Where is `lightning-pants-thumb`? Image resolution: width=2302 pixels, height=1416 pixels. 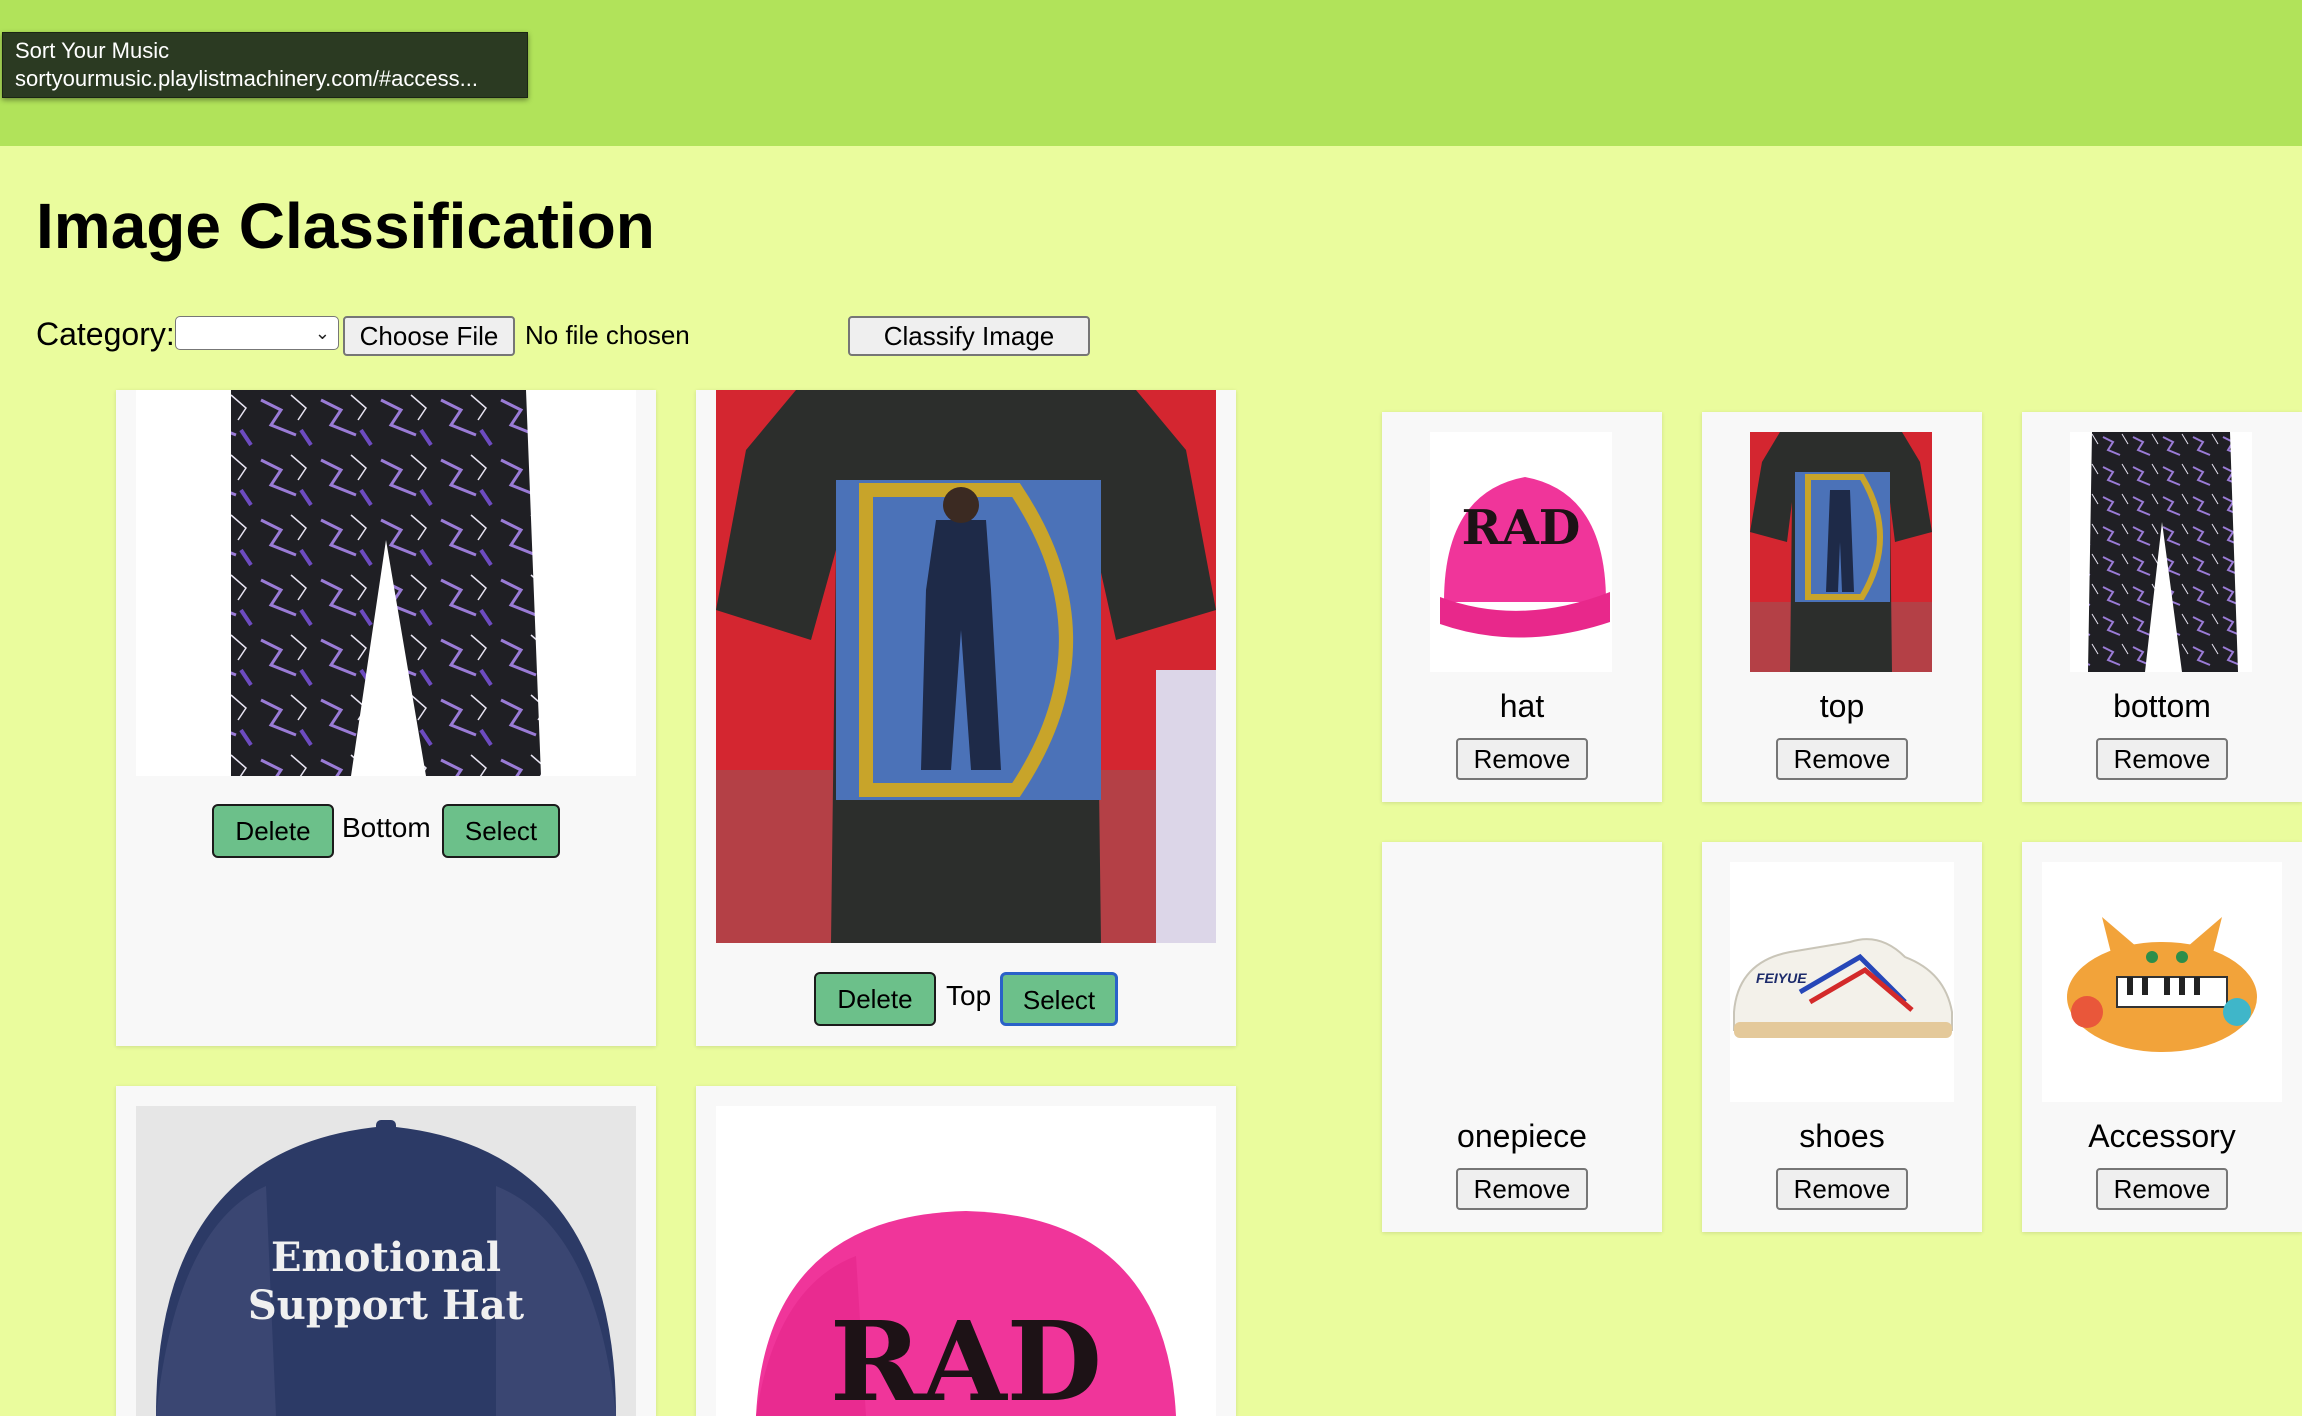
lightning-pants-thumb is located at coordinates (2161, 552).